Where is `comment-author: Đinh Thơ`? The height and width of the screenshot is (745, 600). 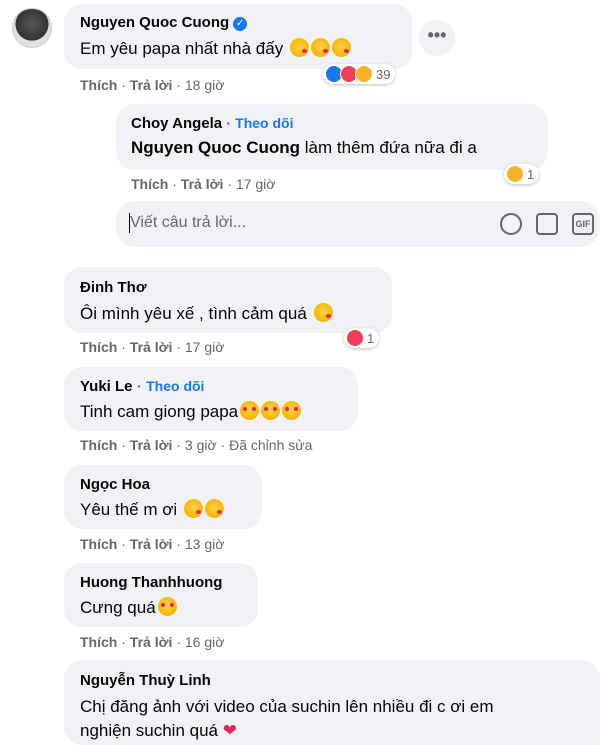
comment-author: Đinh Thơ is located at coordinates (113, 287).